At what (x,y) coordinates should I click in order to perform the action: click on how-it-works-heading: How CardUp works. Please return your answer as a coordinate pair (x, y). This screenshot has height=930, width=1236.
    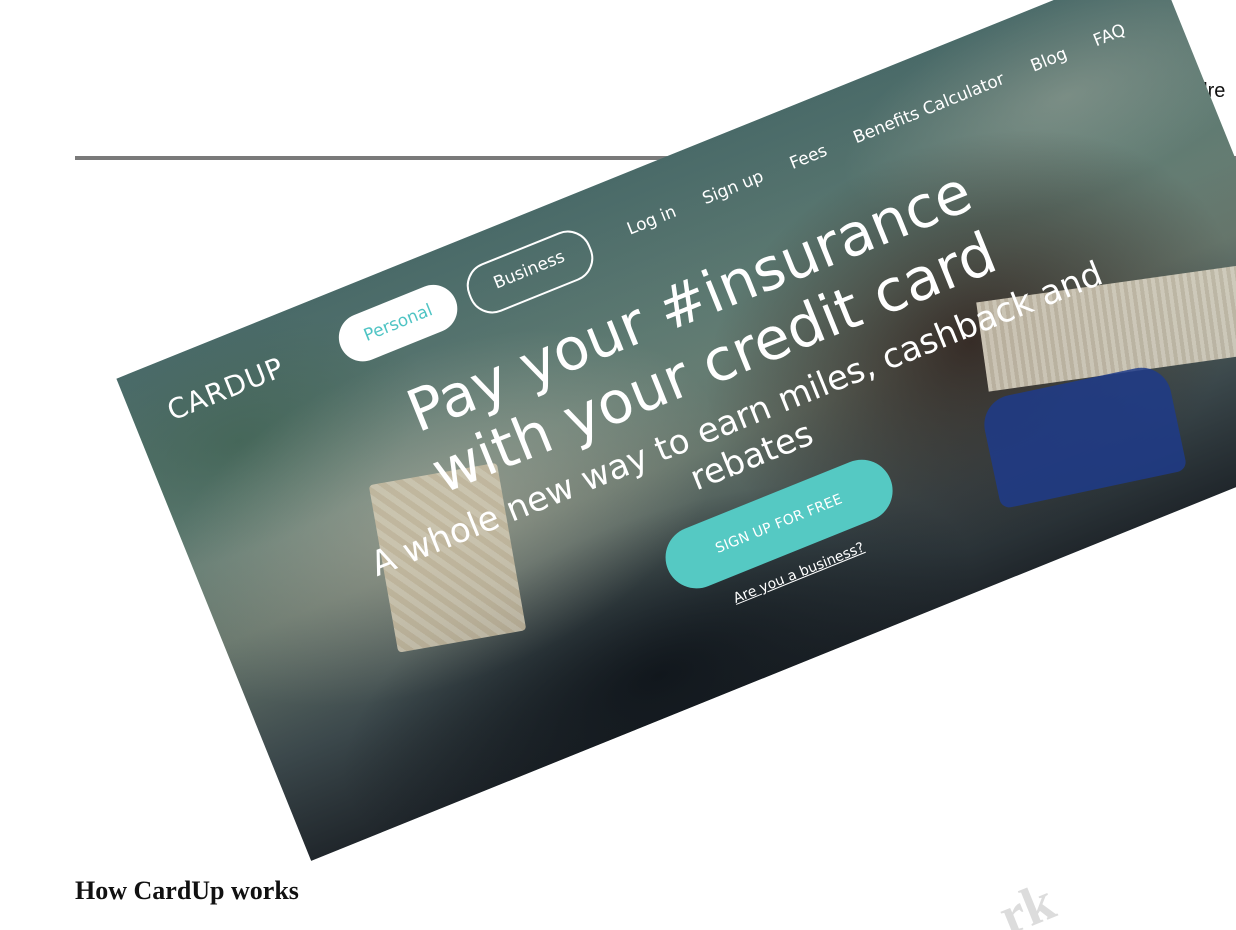
    Looking at the image, I should click on (187, 890).